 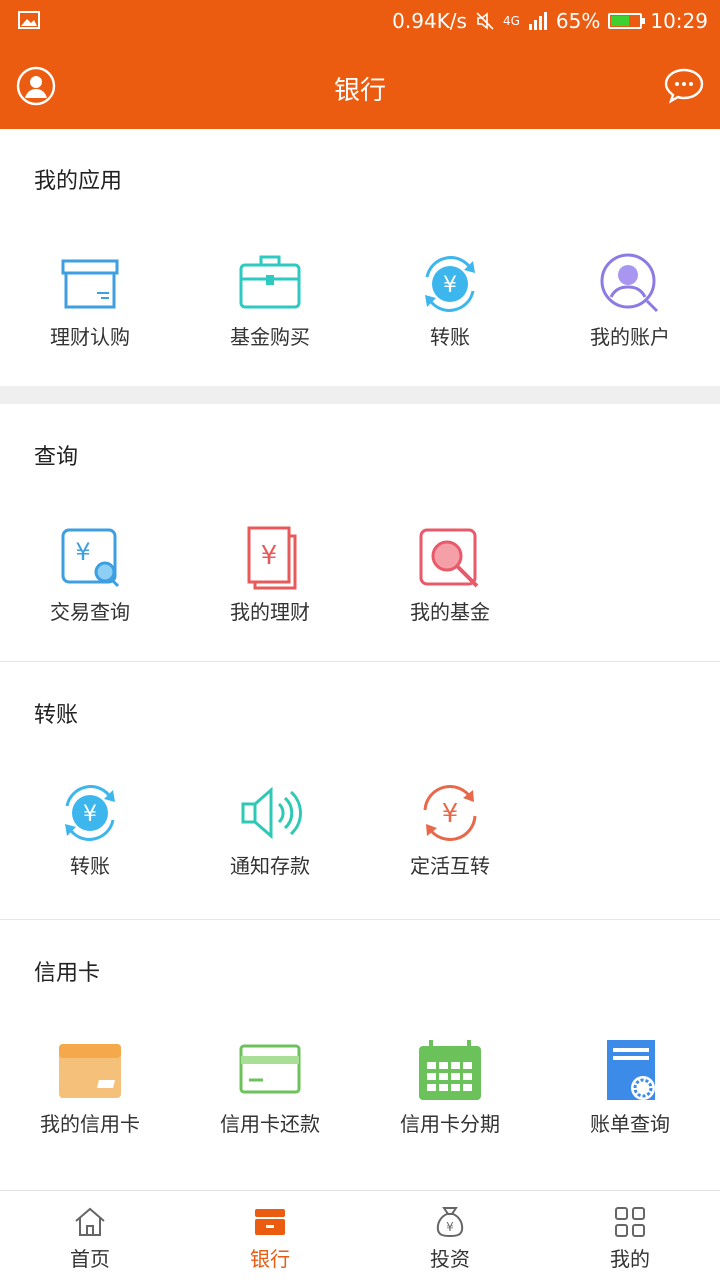 I want to click on app-item-card-repayment: 信用卡还款, so click(x=270, y=1087).